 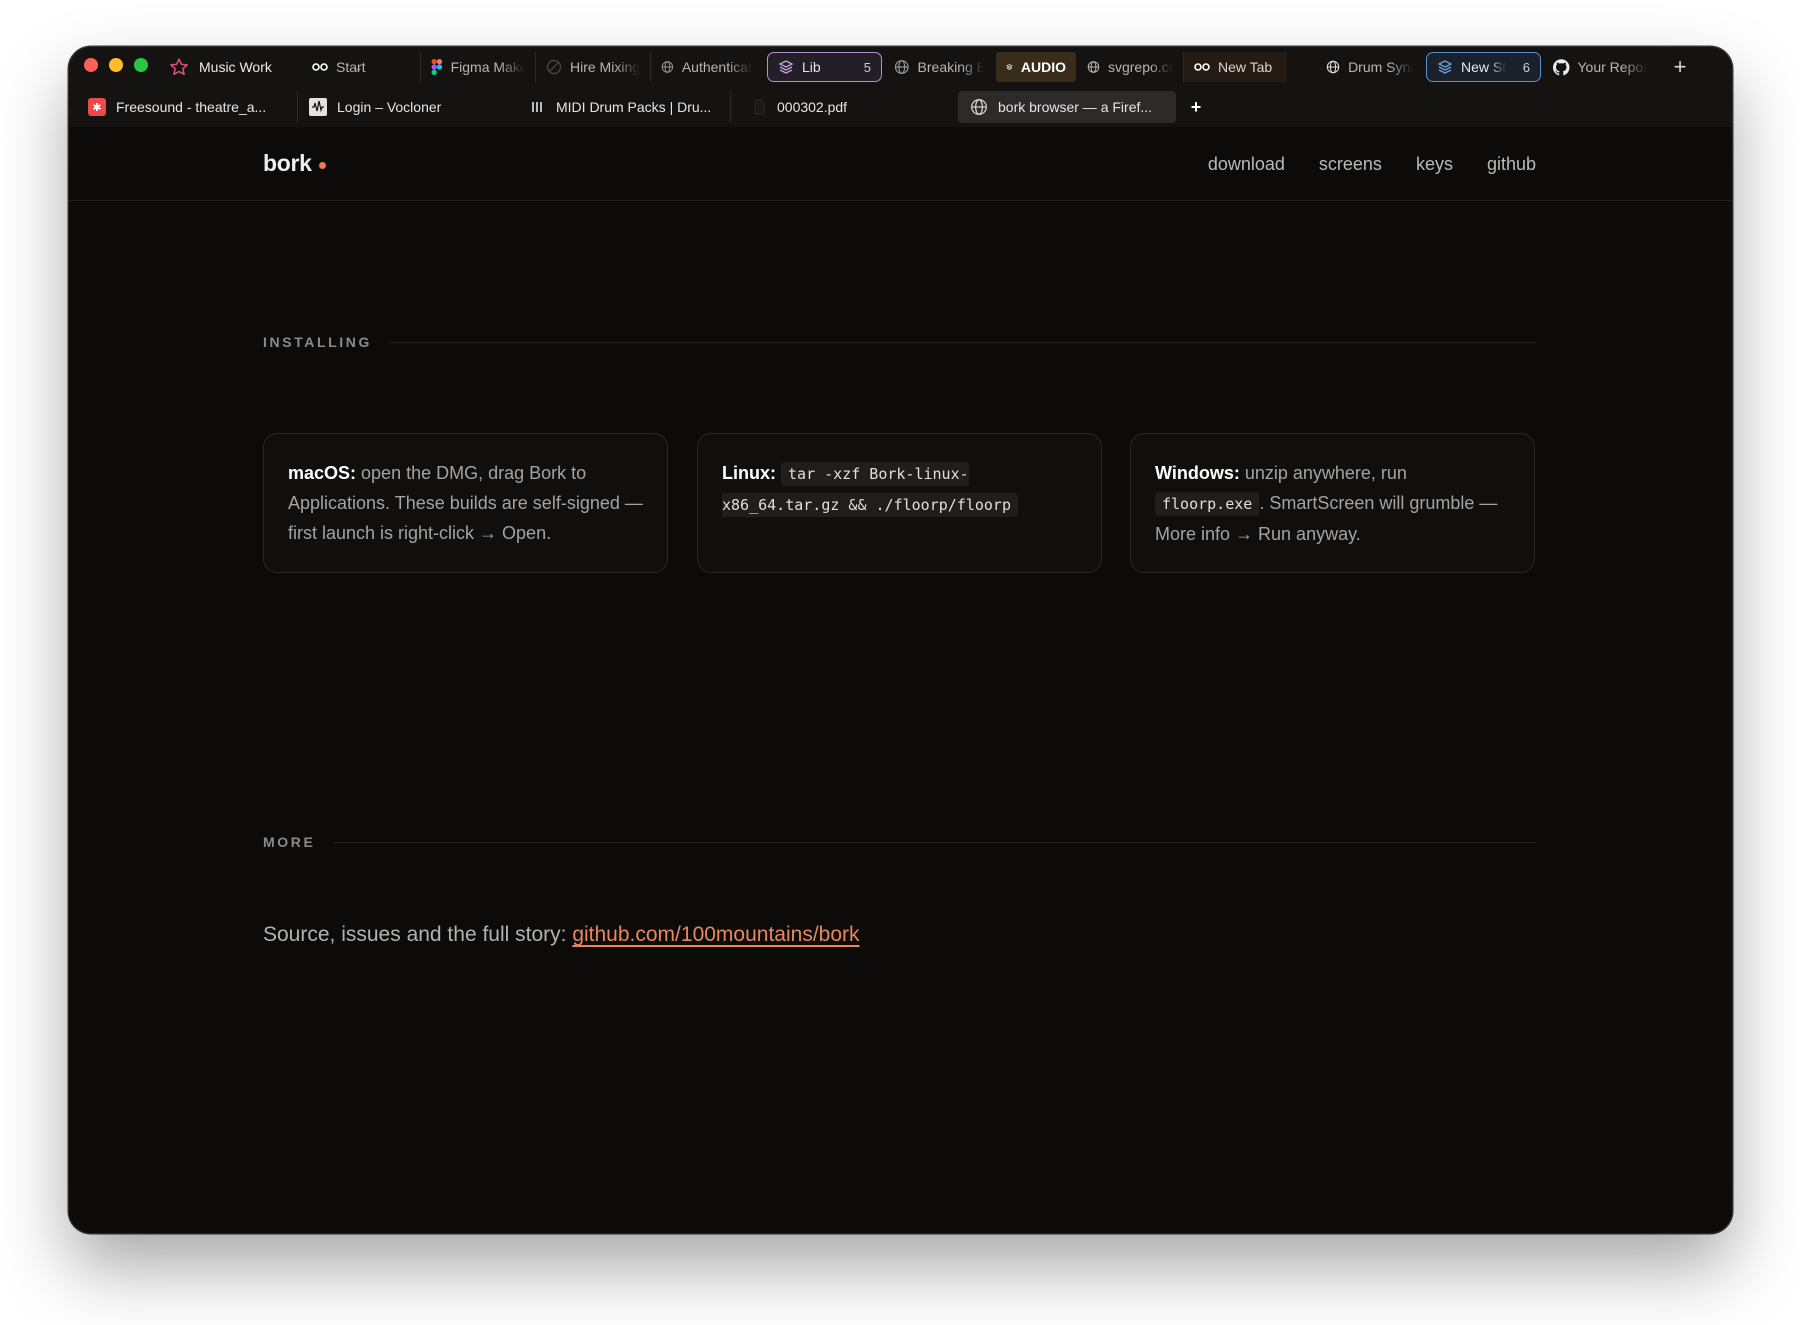 What do you see at coordinates (318, 107) in the screenshot?
I see `waveform-icon` at bounding box center [318, 107].